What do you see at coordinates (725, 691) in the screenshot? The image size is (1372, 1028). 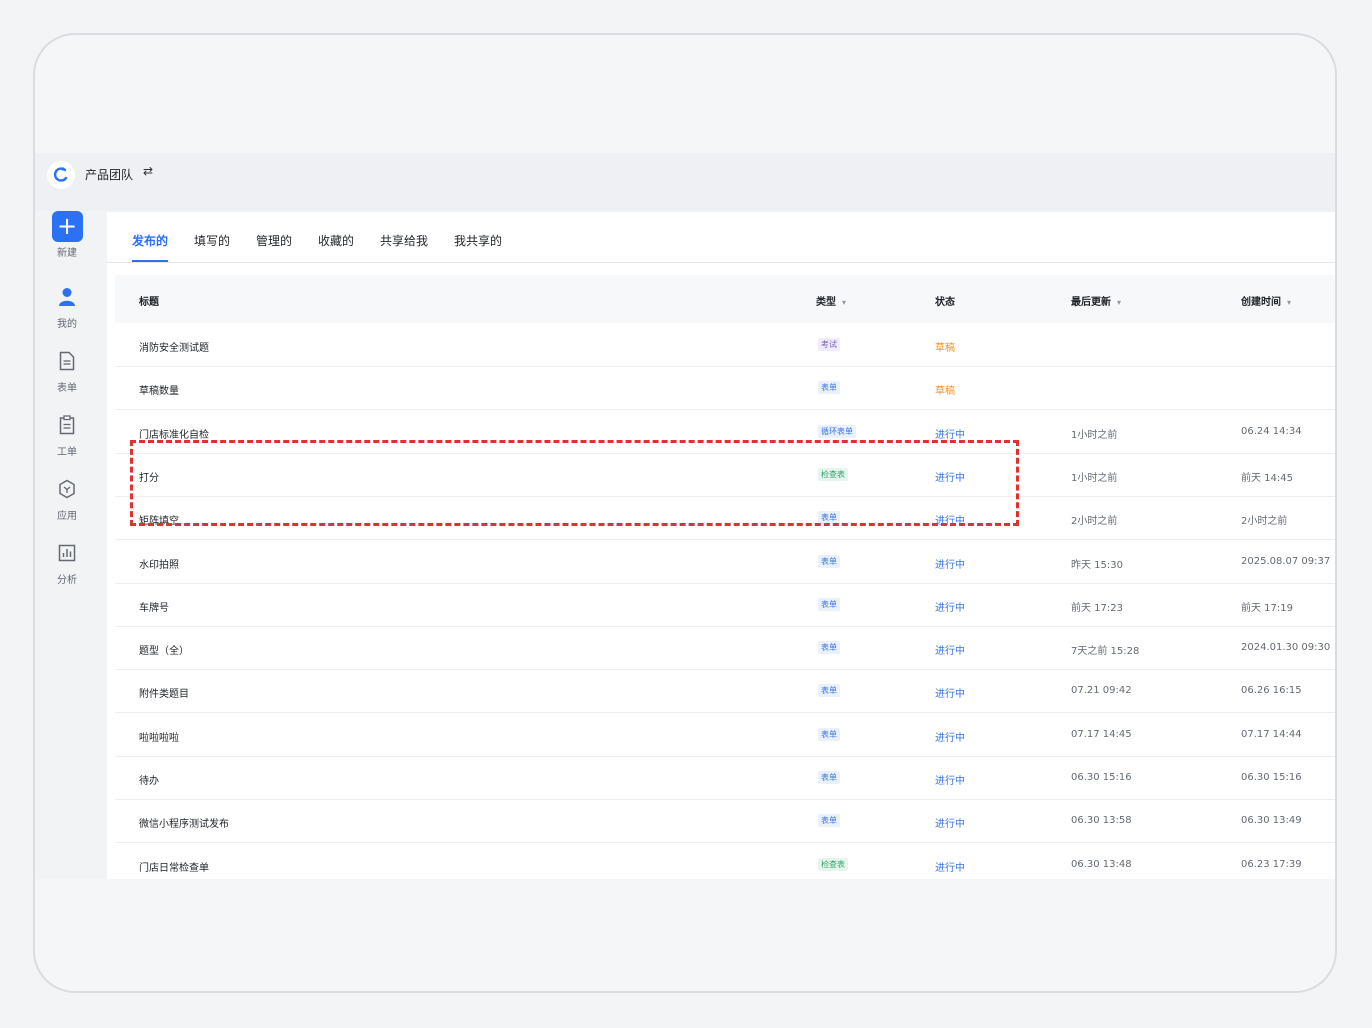 I see `table-row: 附件类题目 表单 进行中 07.21 09:42 06.26 16:15` at bounding box center [725, 691].